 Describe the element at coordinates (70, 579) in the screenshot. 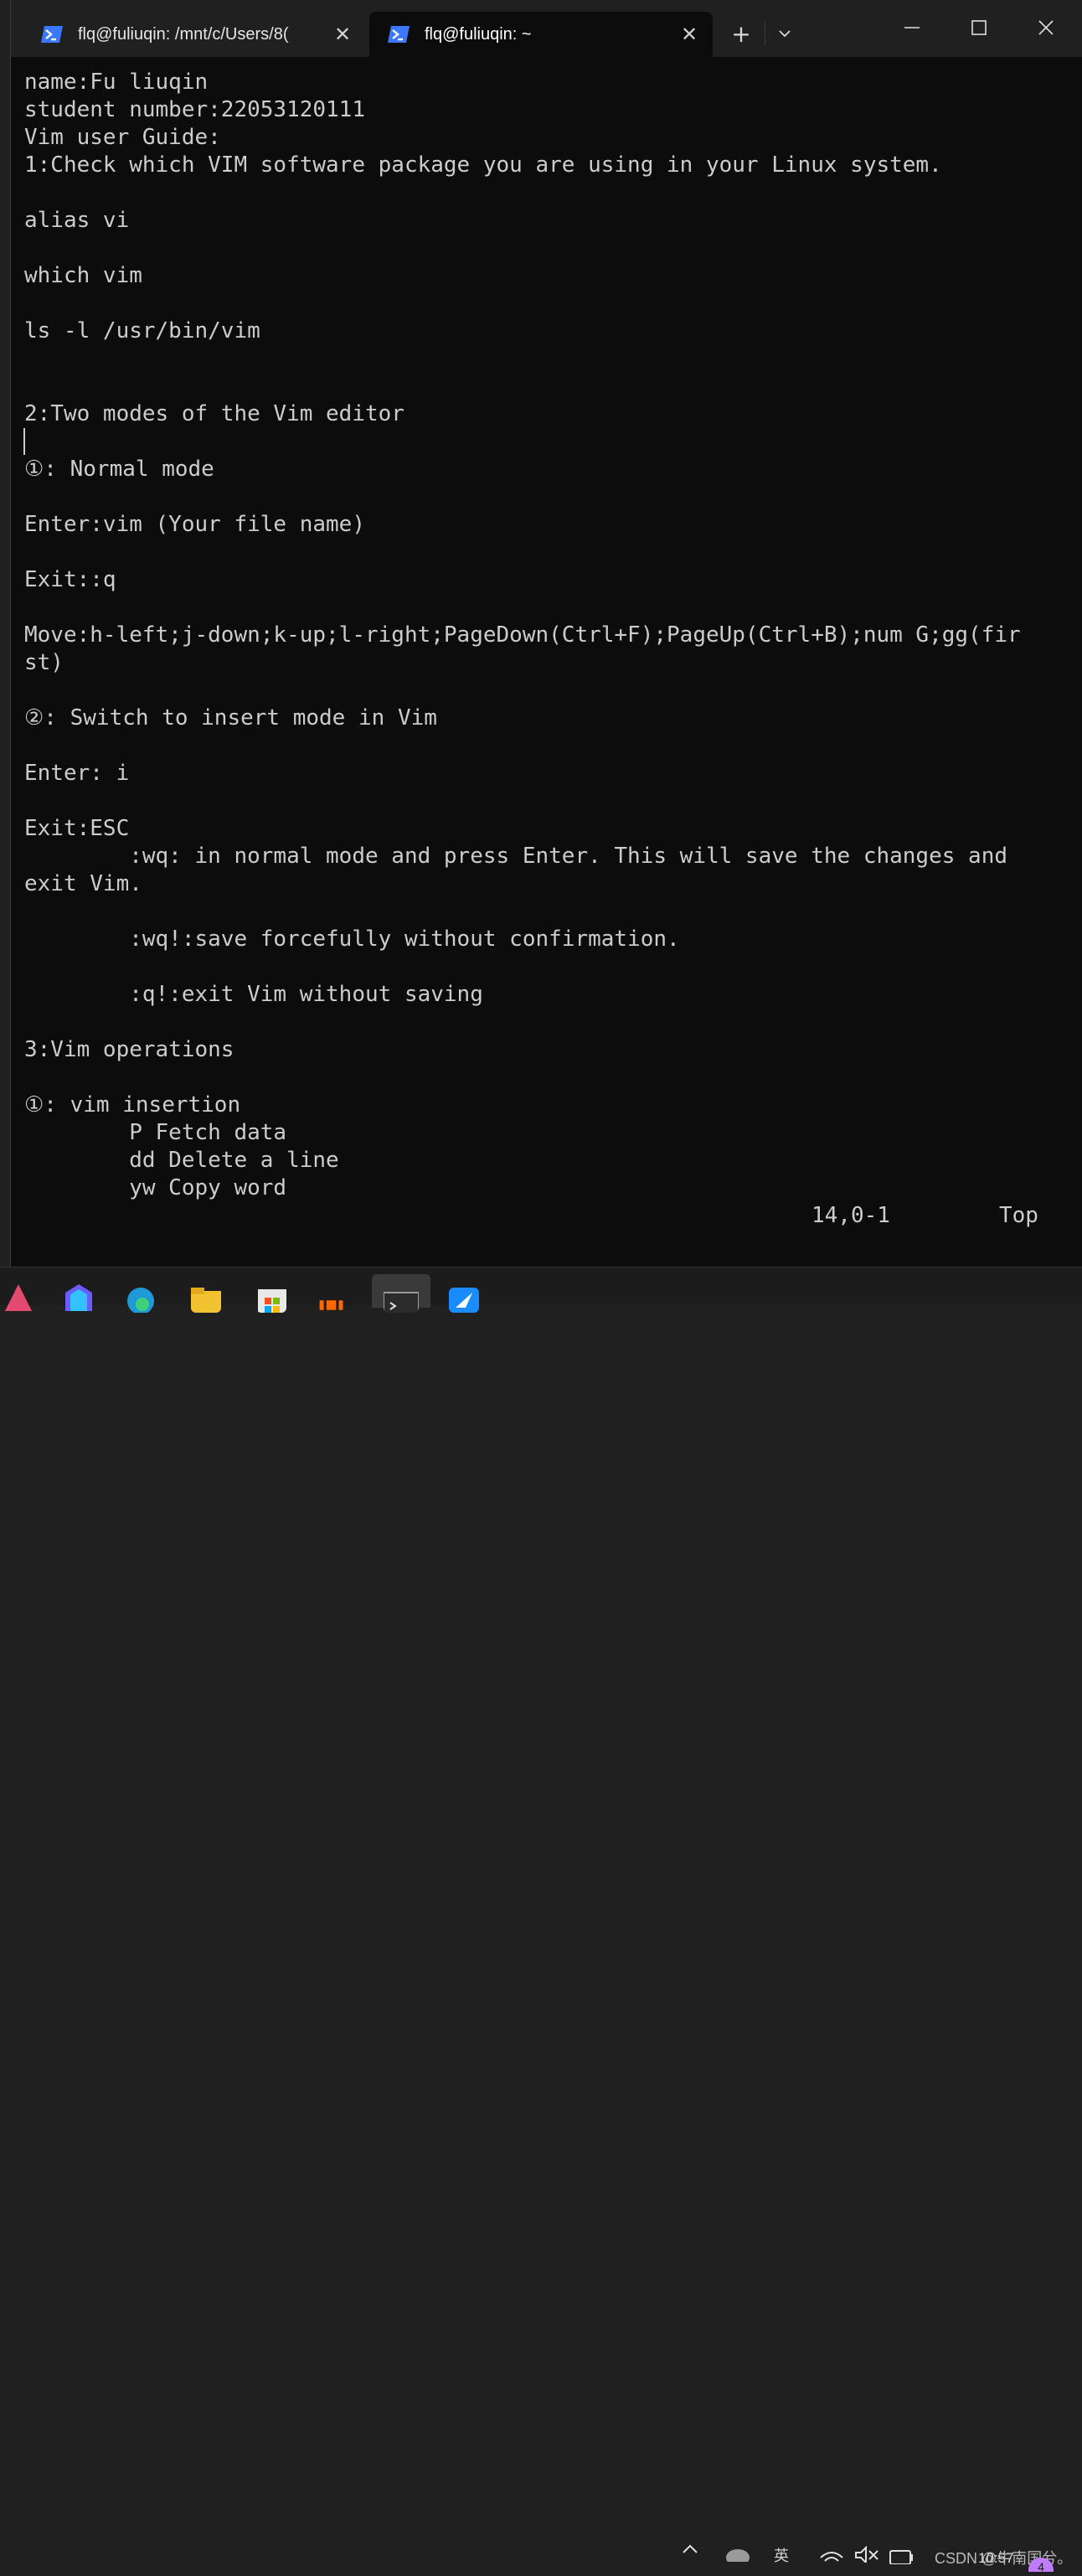

I see `terminal-line: Exit::q` at that location.